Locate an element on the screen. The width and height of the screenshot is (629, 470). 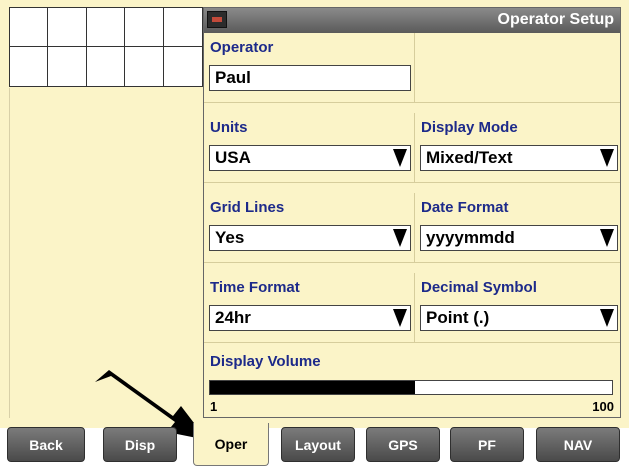
time-format-dropdown: 24hr is located at coordinates (310, 318).